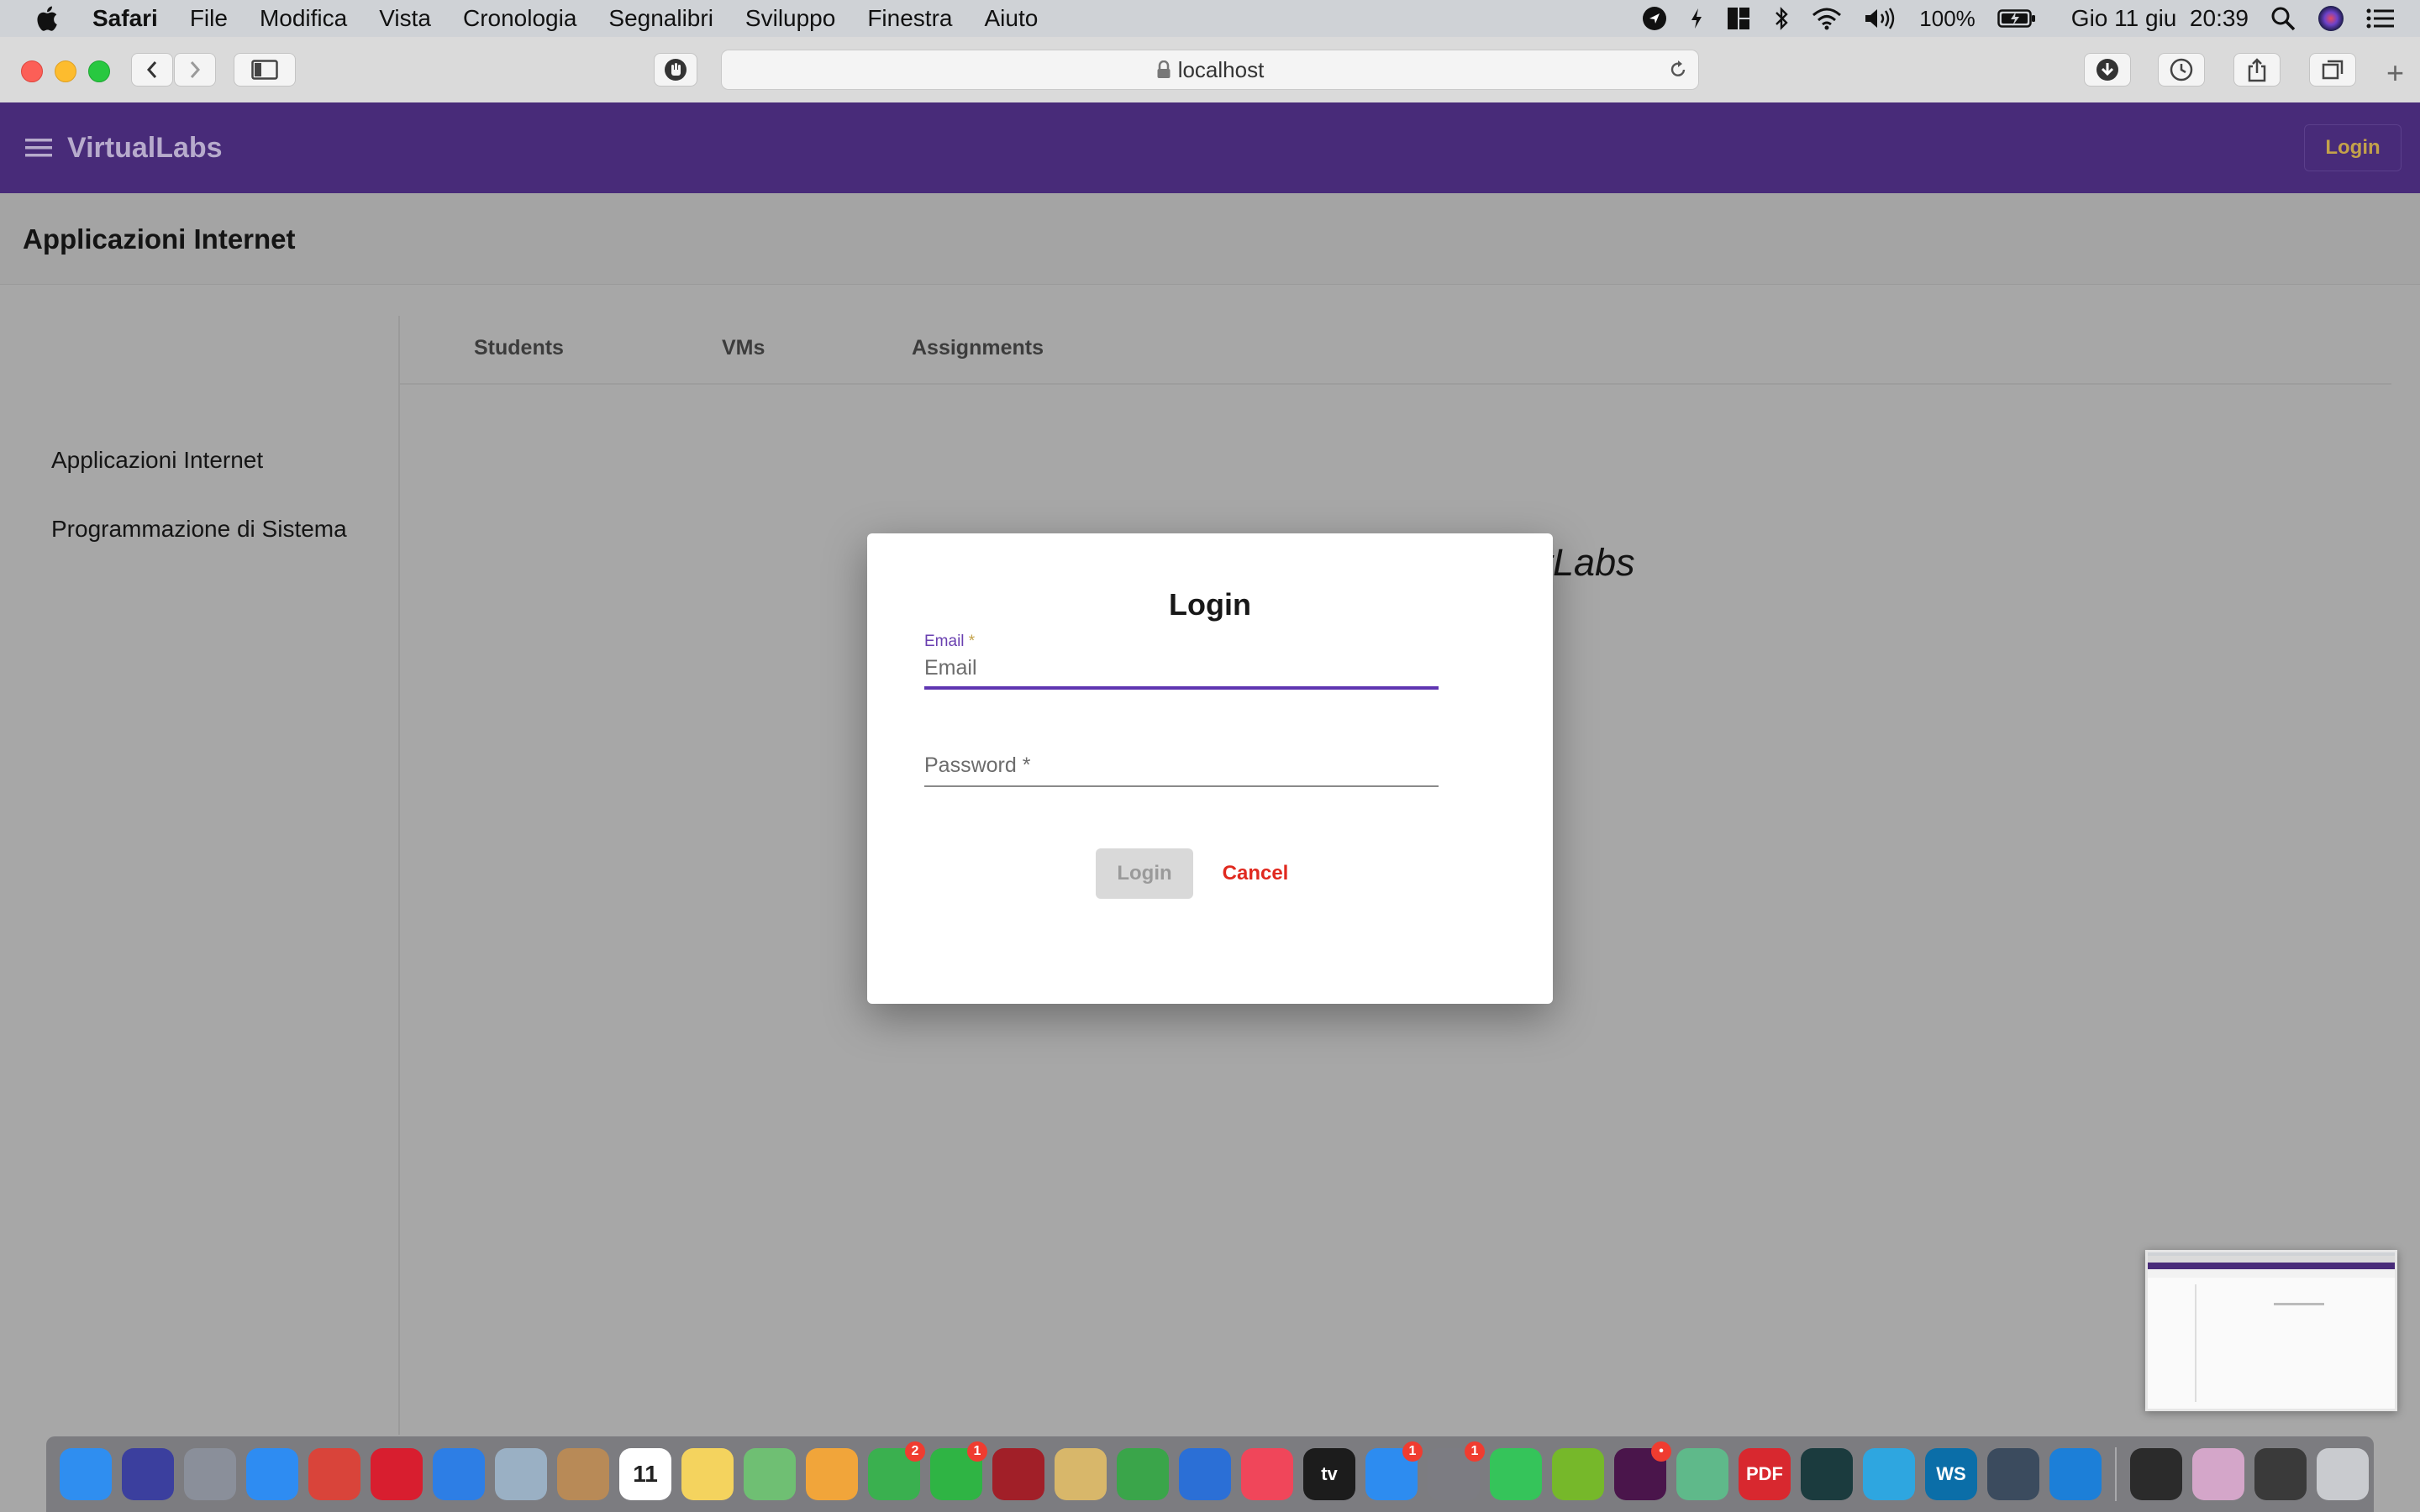 The image size is (2420, 1512). I want to click on download-icon, so click(2107, 70).